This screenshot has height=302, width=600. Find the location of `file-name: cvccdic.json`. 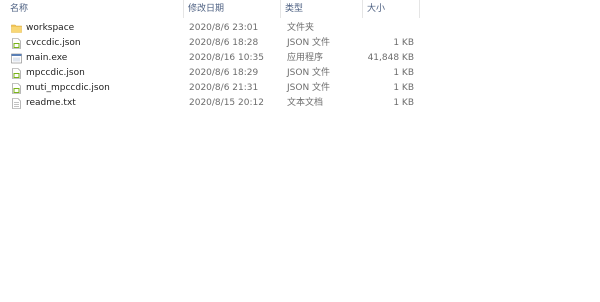

file-name: cvccdic.json is located at coordinates (53, 43).